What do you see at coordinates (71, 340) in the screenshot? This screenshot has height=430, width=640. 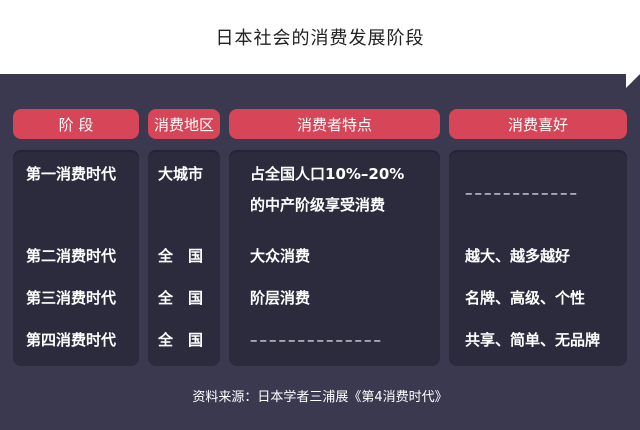 I see `row4-stage: 第四消费时代` at bounding box center [71, 340].